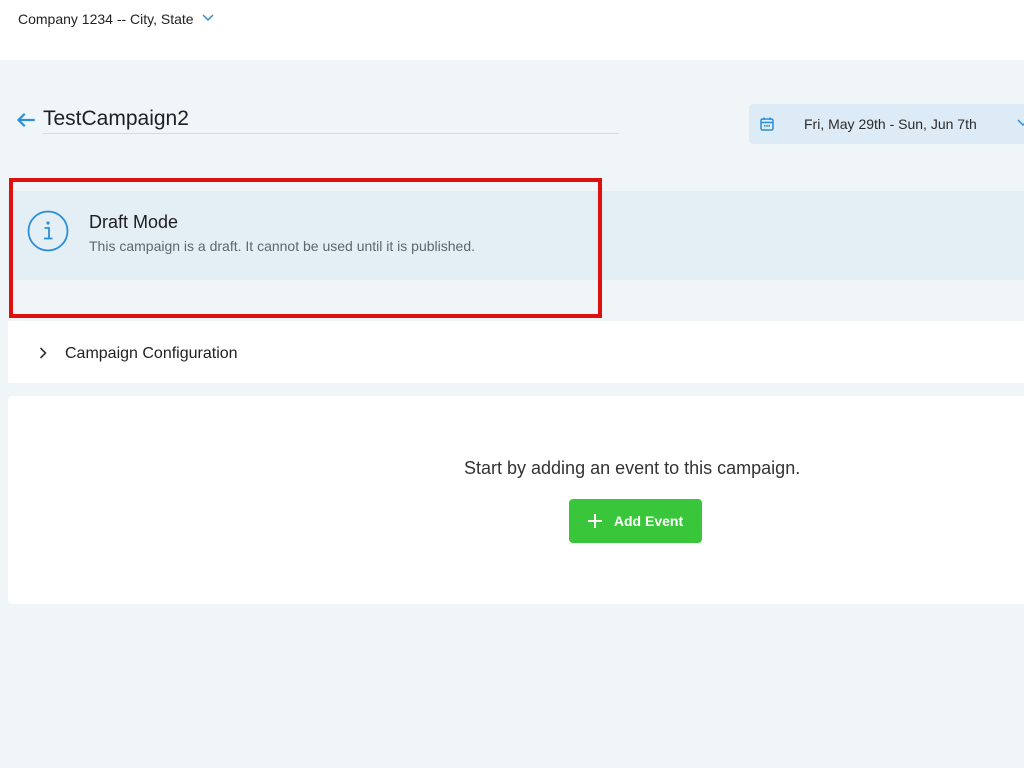 This screenshot has width=1024, height=768. What do you see at coordinates (512, 30) in the screenshot?
I see `top-bar: Company 1234 -- City, State` at bounding box center [512, 30].